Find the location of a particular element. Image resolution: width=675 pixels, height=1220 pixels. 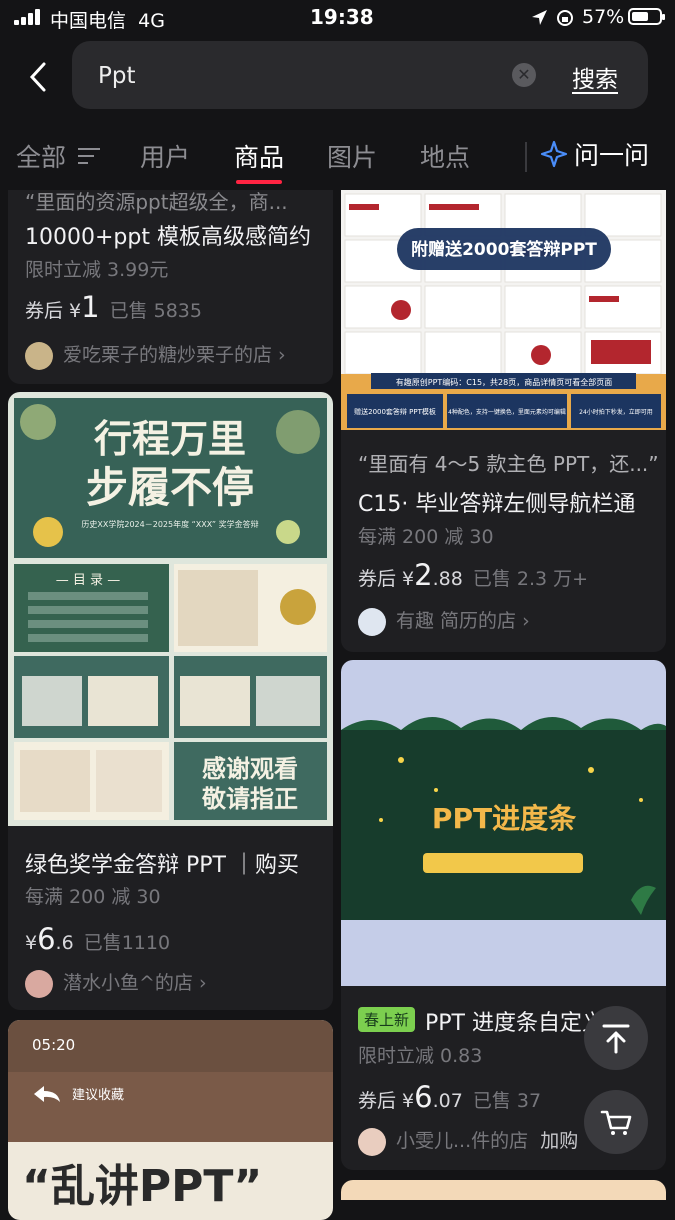

svg-text: 有趣原创PPT编码：C15，共28页，商品详情页可看全部页面 is located at coordinates (504, 382).